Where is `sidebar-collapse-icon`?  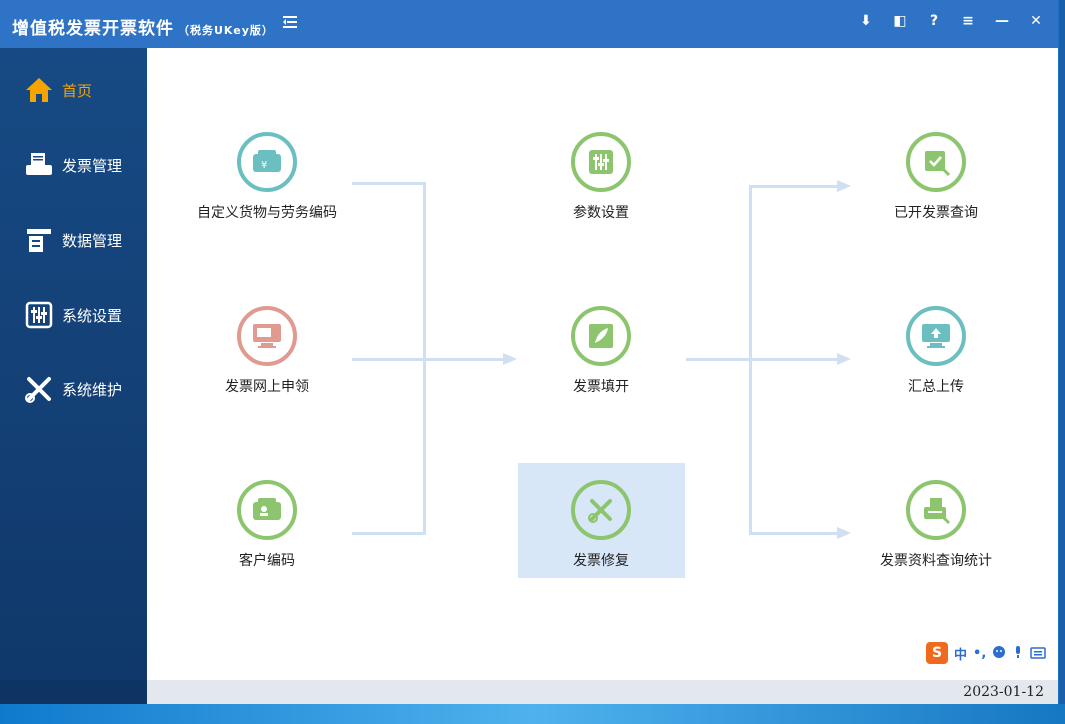 sidebar-collapse-icon is located at coordinates (290, 22).